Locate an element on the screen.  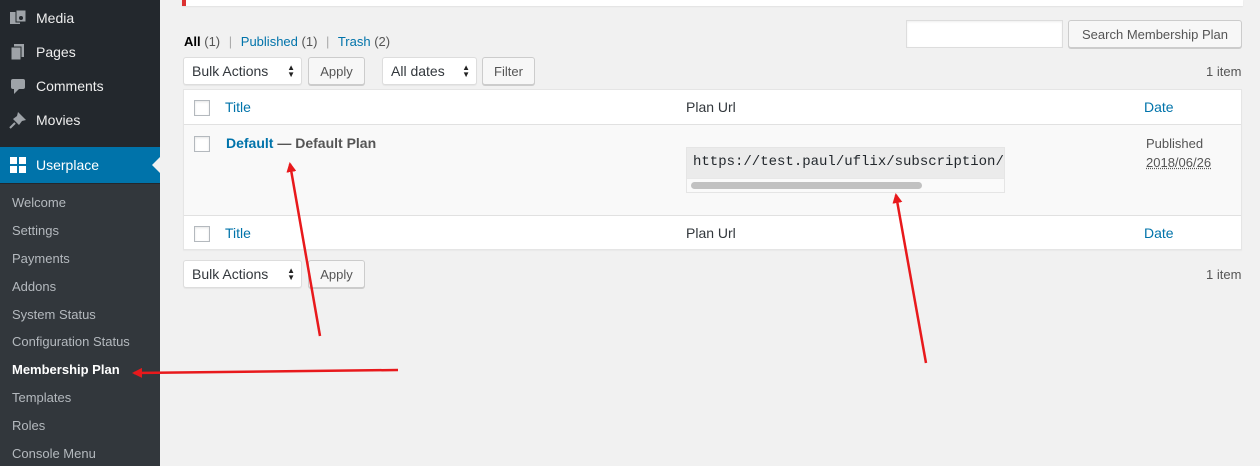
pin-icon is located at coordinates (18, 120).